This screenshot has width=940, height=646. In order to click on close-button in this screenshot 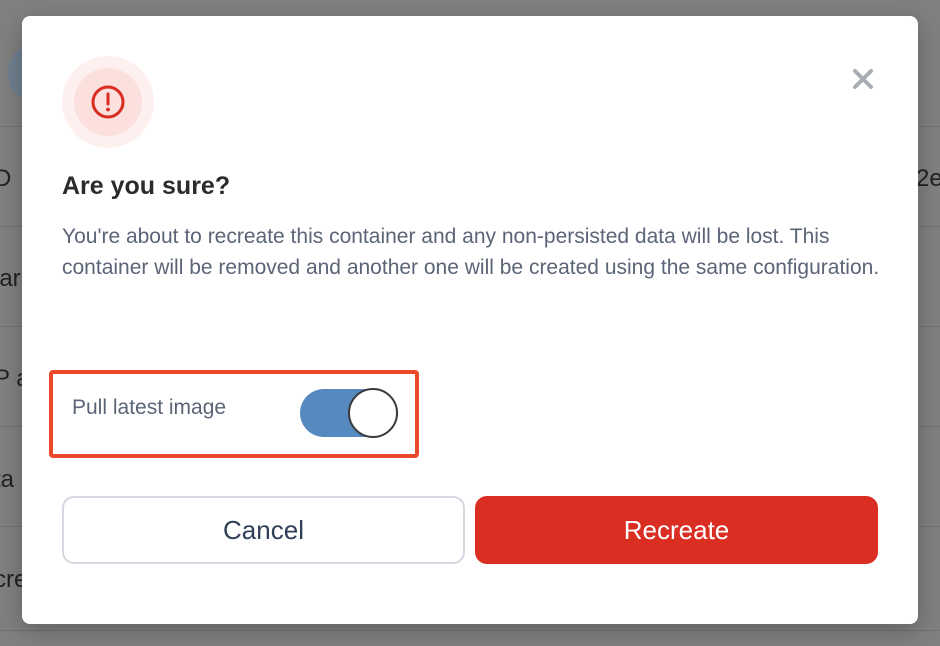, I will do `click(863, 79)`.